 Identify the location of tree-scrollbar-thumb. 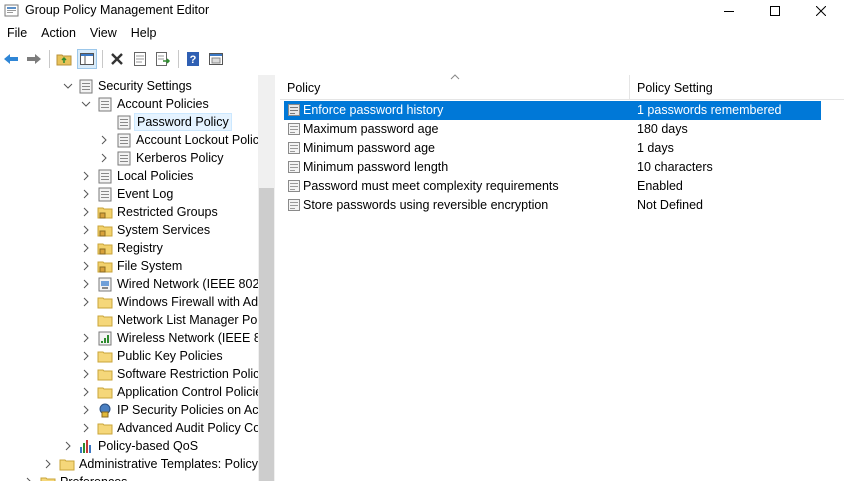
(266, 334).